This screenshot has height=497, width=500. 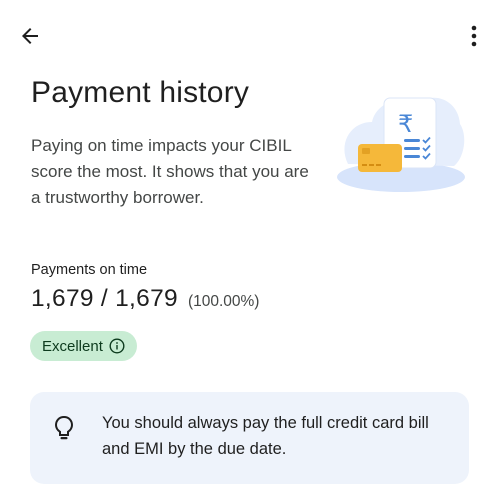 I want to click on payments-count: 1,679 / 1,679, so click(x=104, y=298).